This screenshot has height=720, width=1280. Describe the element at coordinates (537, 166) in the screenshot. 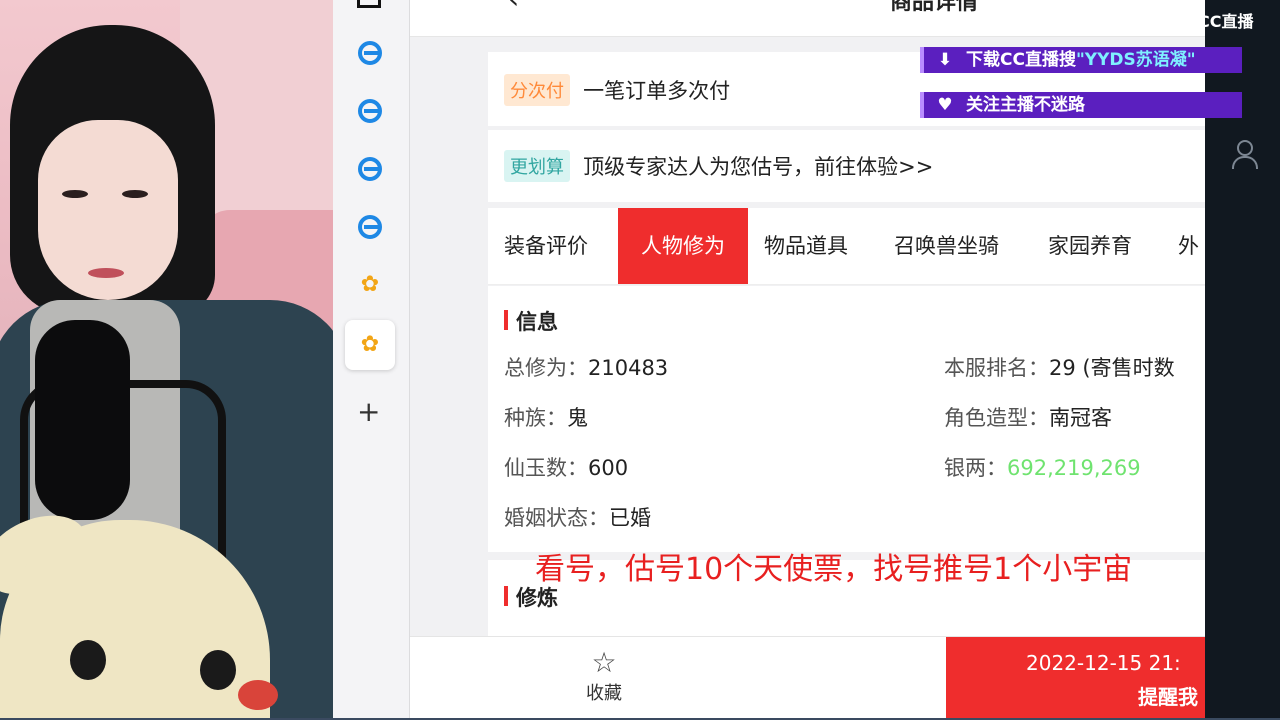

I see `appraisal-tag: 更划算` at that location.